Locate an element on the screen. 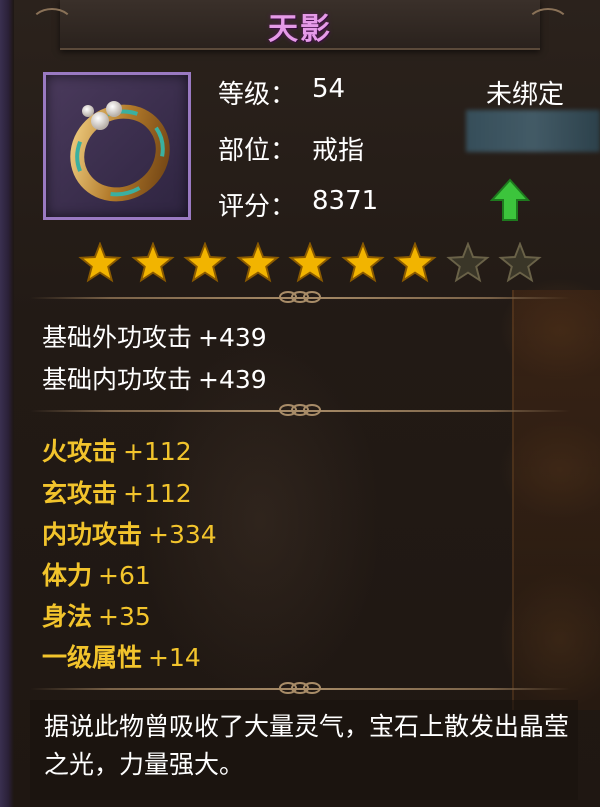  bonus-attribute-row: 身法 +35 is located at coordinates (96, 615).